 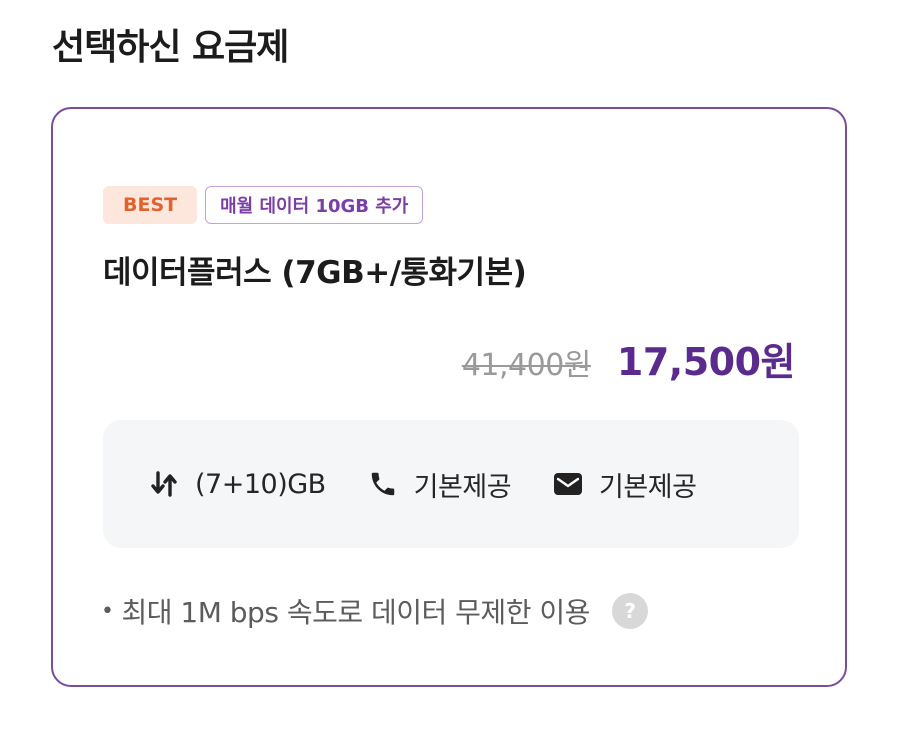 What do you see at coordinates (314, 205) in the screenshot?
I see `promo-badge: 매월 데이터 10GB 추가` at bounding box center [314, 205].